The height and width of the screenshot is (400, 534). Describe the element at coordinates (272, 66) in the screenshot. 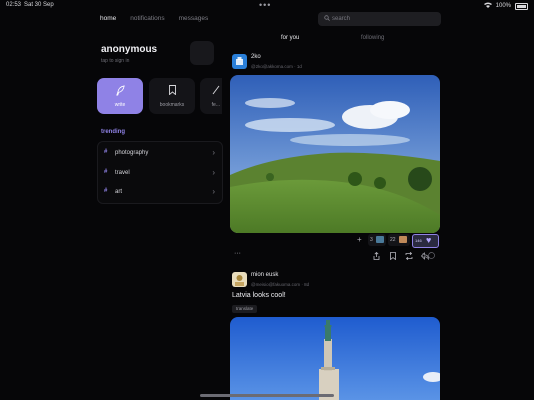

I see `post-handle-text: @2ko@akkoma.com` at that location.